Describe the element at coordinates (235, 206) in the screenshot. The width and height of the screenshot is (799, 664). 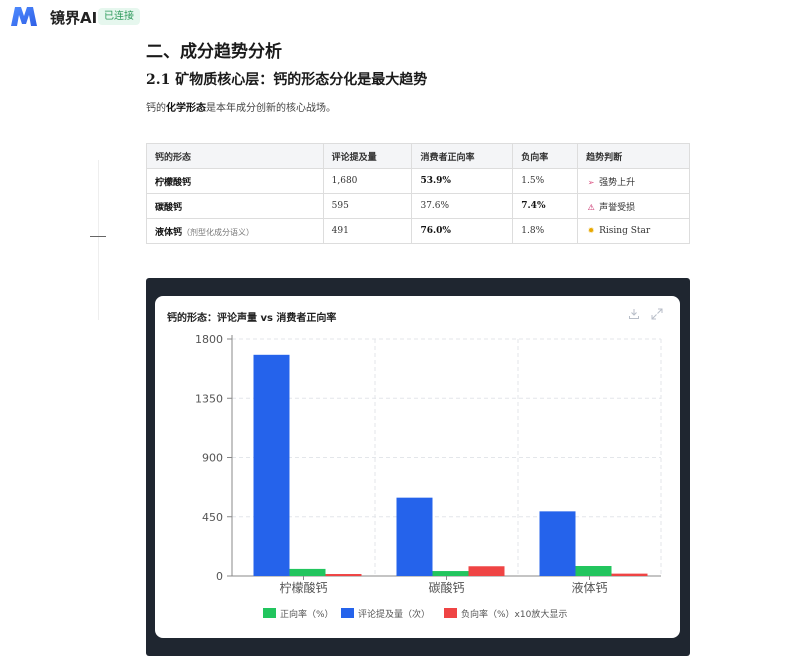
I see `form-cell: 碳酸钙` at that location.